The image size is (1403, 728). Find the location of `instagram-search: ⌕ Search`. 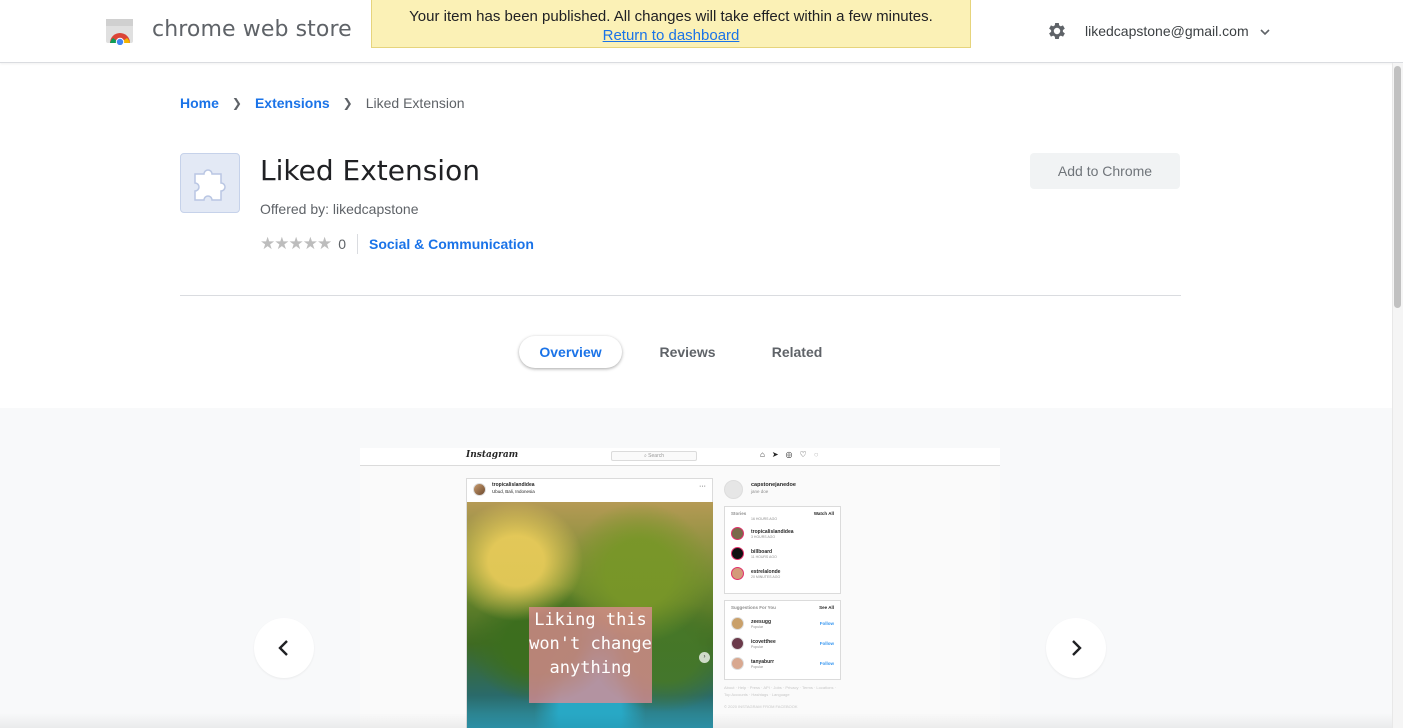

instagram-search: ⌕ Search is located at coordinates (654, 456).